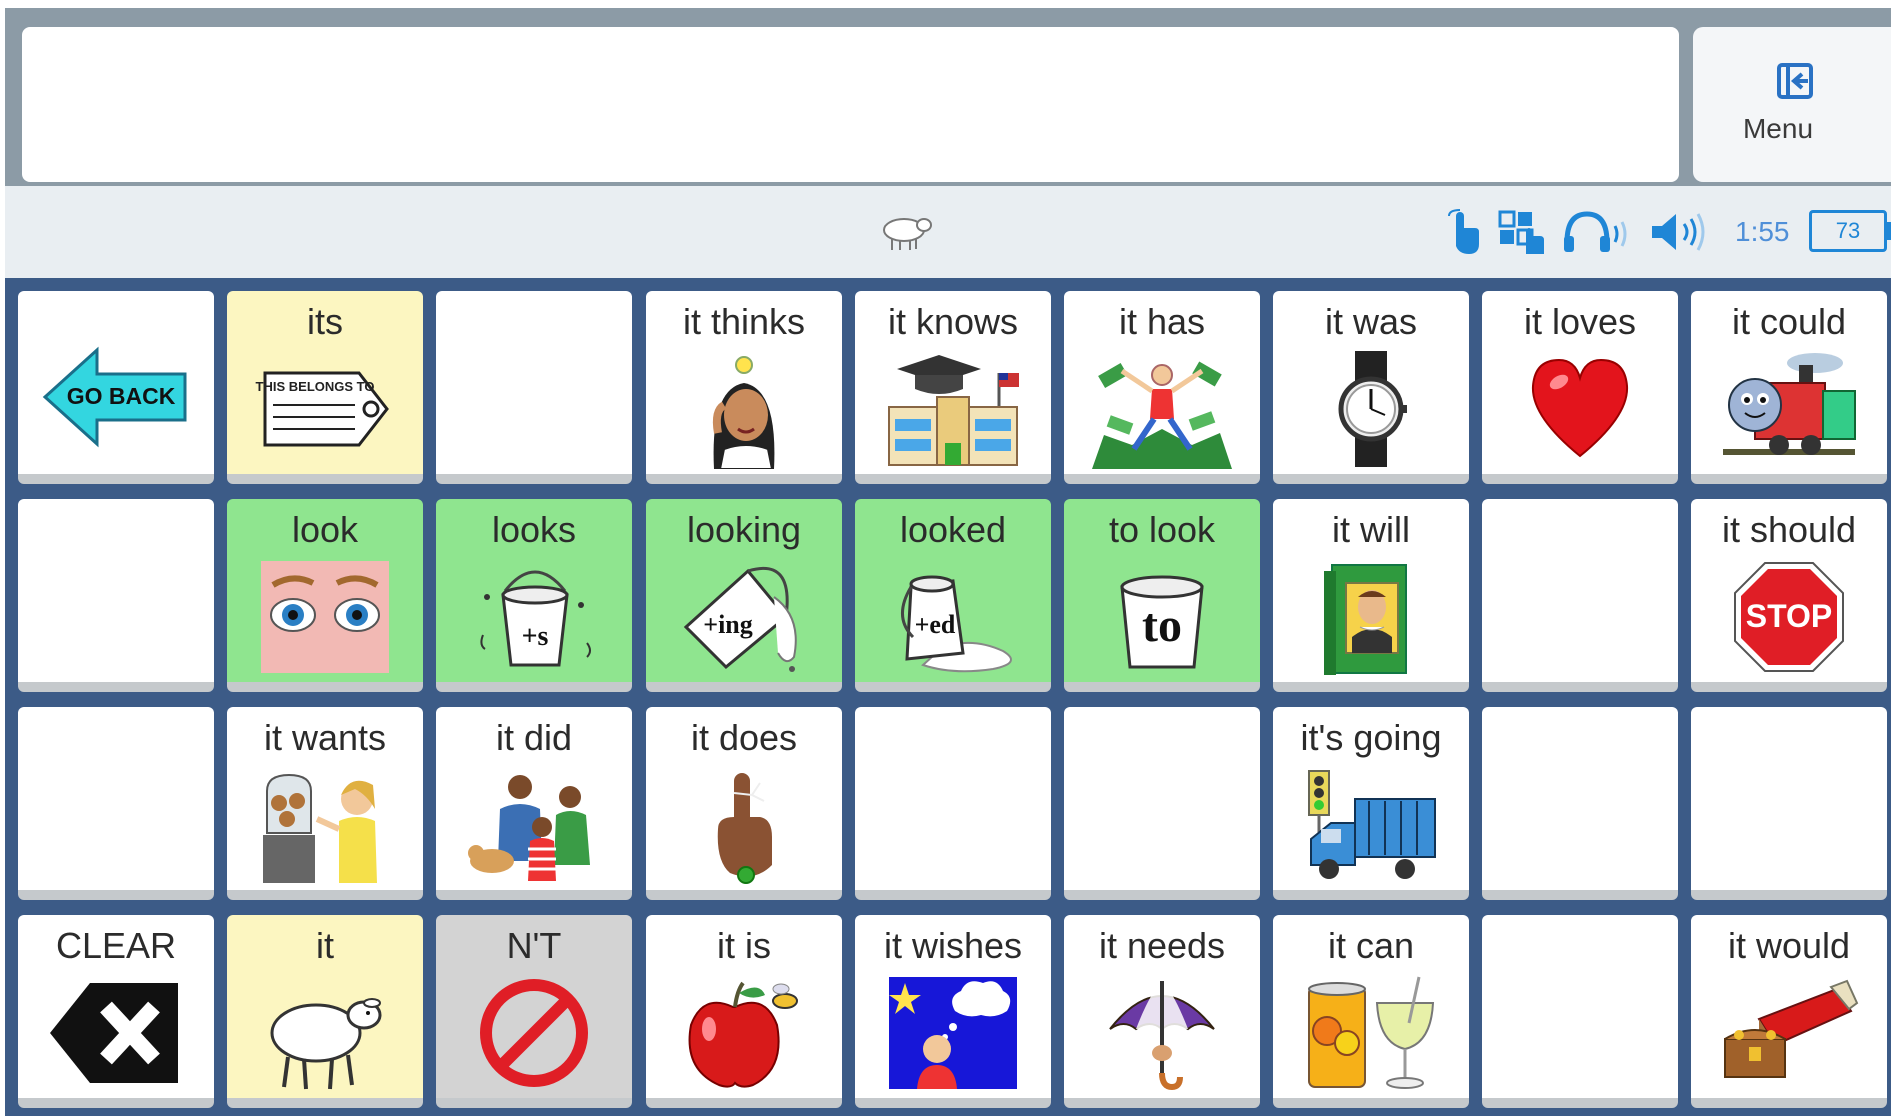  Describe the element at coordinates (1789, 945) in the screenshot. I see `cell-label: it would` at that location.